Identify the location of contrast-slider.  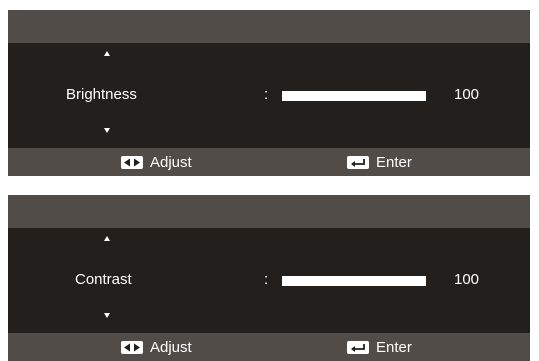
(354, 281).